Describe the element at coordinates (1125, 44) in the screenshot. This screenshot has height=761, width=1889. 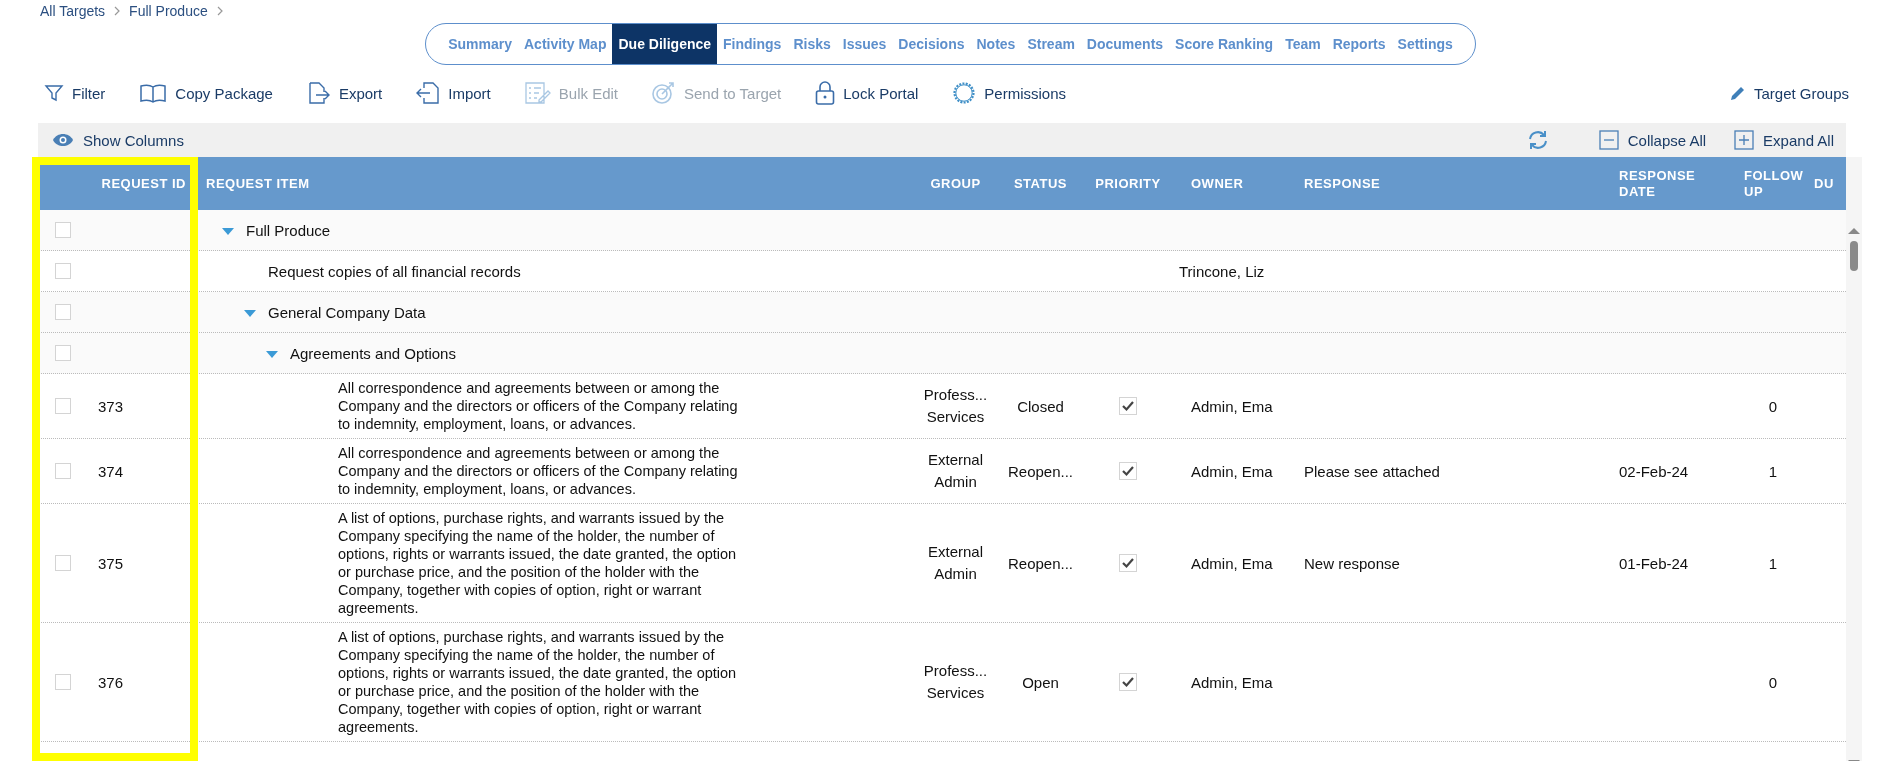
I see `nav-tab: Documents` at that location.